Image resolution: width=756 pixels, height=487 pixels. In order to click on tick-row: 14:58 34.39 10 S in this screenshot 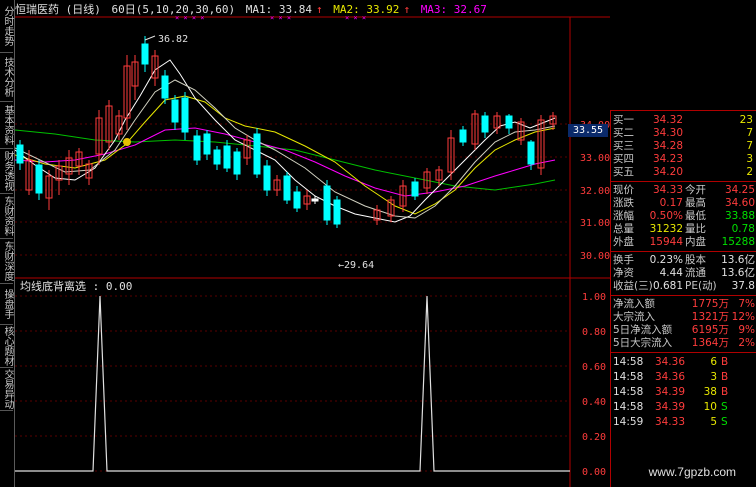, I will do `click(670, 407)`.